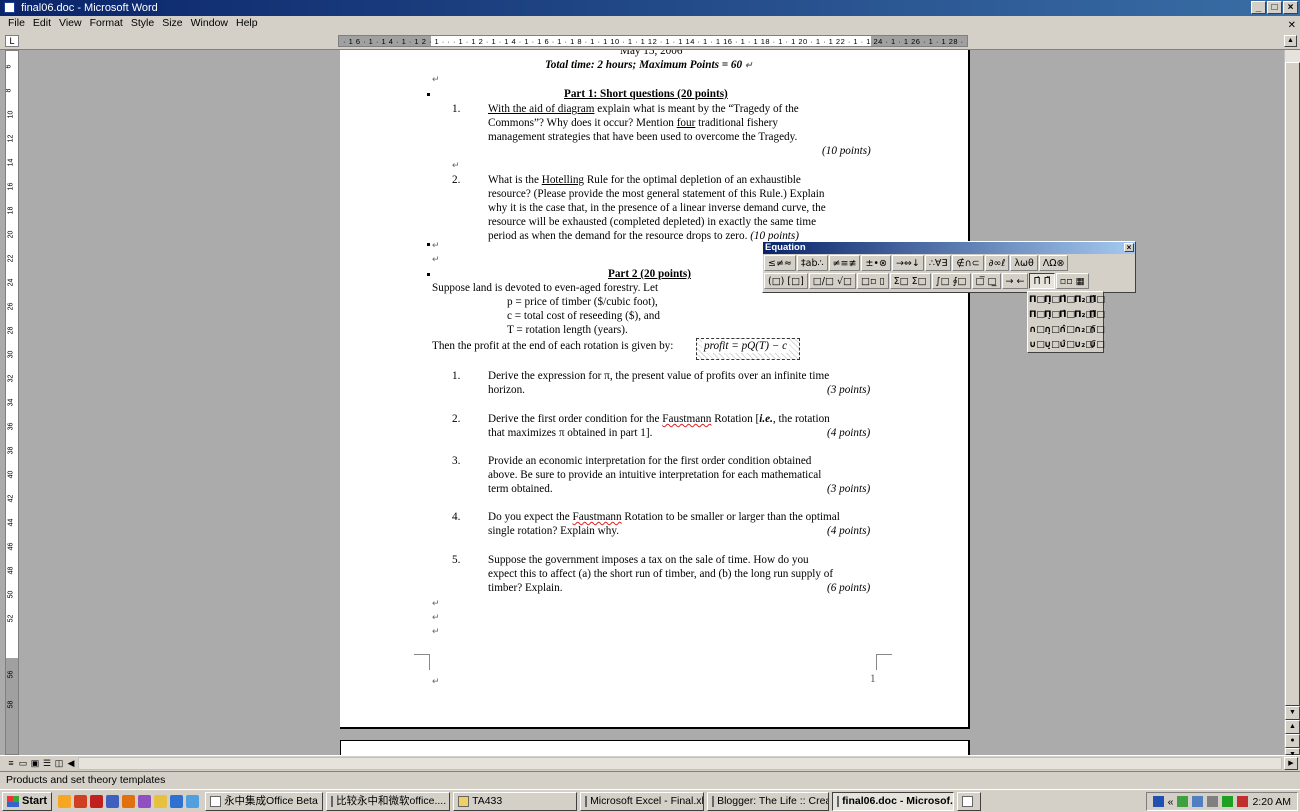  Describe the element at coordinates (876, 263) in the screenshot. I see `operator-symbols-button: ±•⊗` at that location.